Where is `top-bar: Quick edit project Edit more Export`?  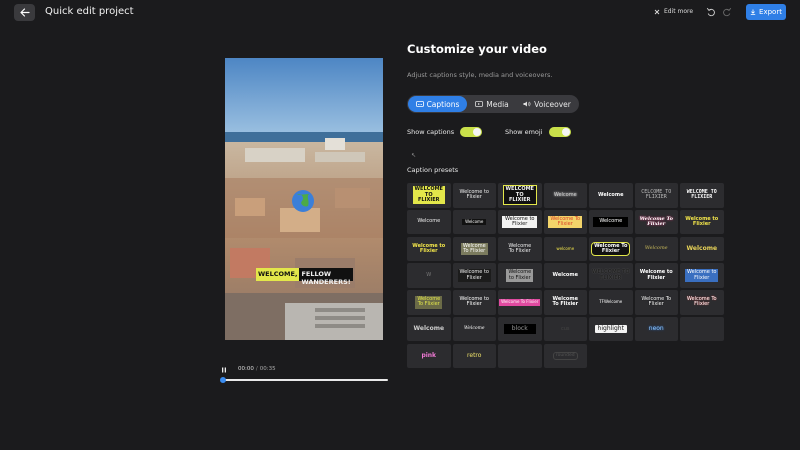
top-bar: Quick edit project Edit more Export is located at coordinates (400, 13).